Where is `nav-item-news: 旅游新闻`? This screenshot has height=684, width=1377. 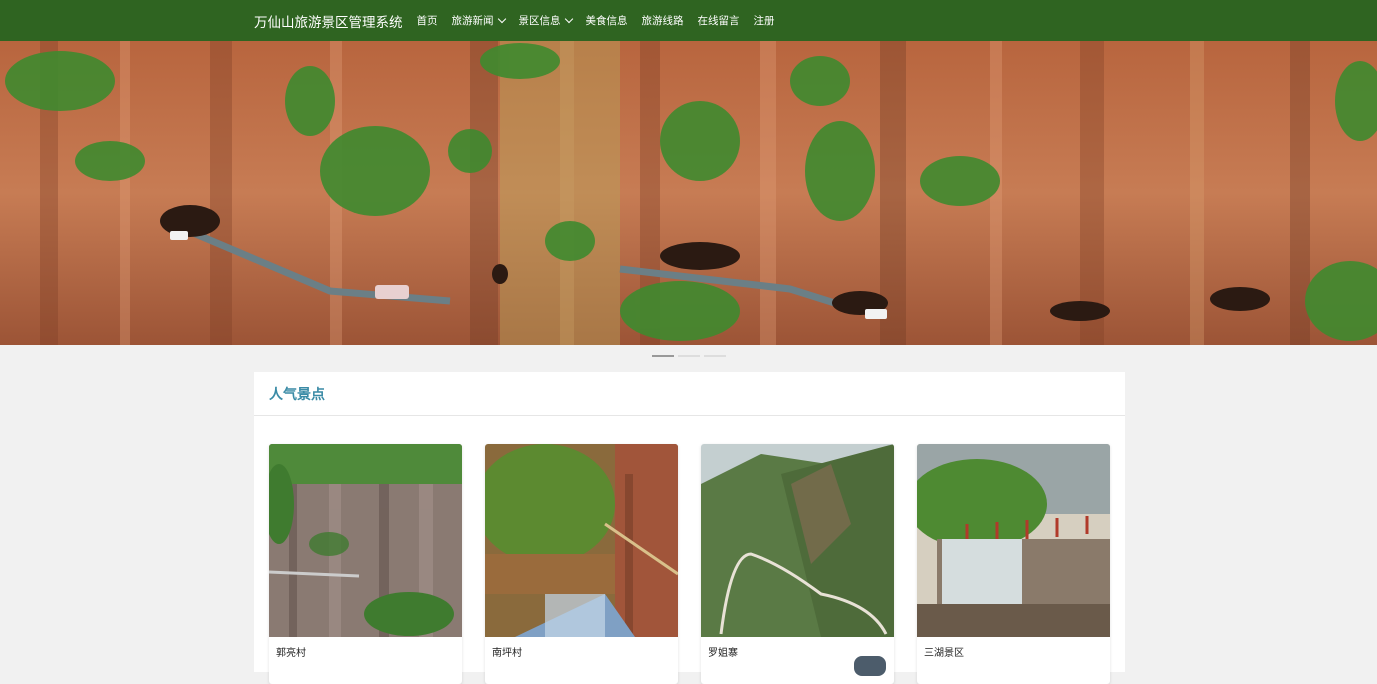
nav-item-news: 旅游新闻 is located at coordinates (479, 20).